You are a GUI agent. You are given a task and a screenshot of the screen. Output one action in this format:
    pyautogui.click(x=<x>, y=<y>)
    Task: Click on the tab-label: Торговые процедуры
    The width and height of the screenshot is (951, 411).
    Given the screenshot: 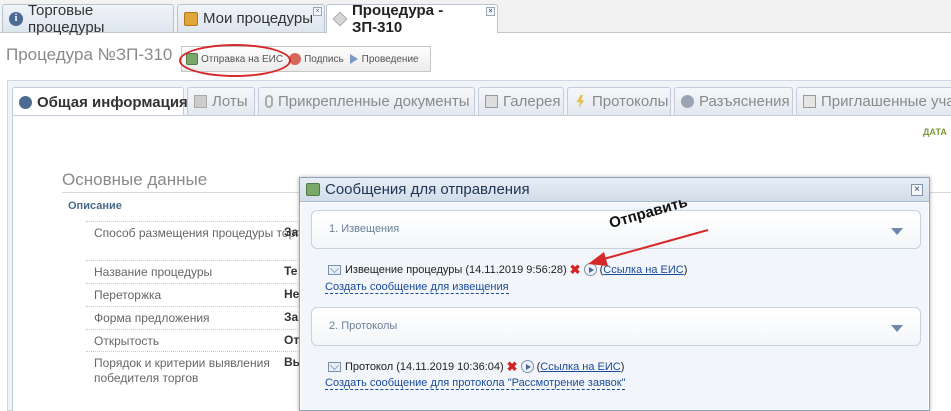 What is the action you would take?
    pyautogui.click(x=66, y=18)
    